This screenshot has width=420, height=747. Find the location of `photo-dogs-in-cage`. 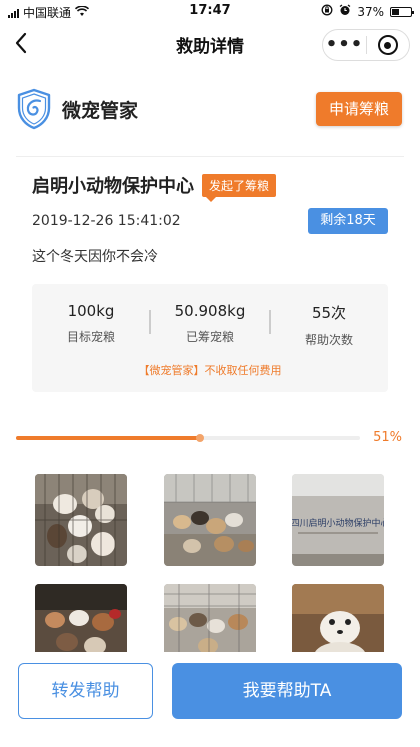

photo-dogs-in-cage is located at coordinates (81, 520).